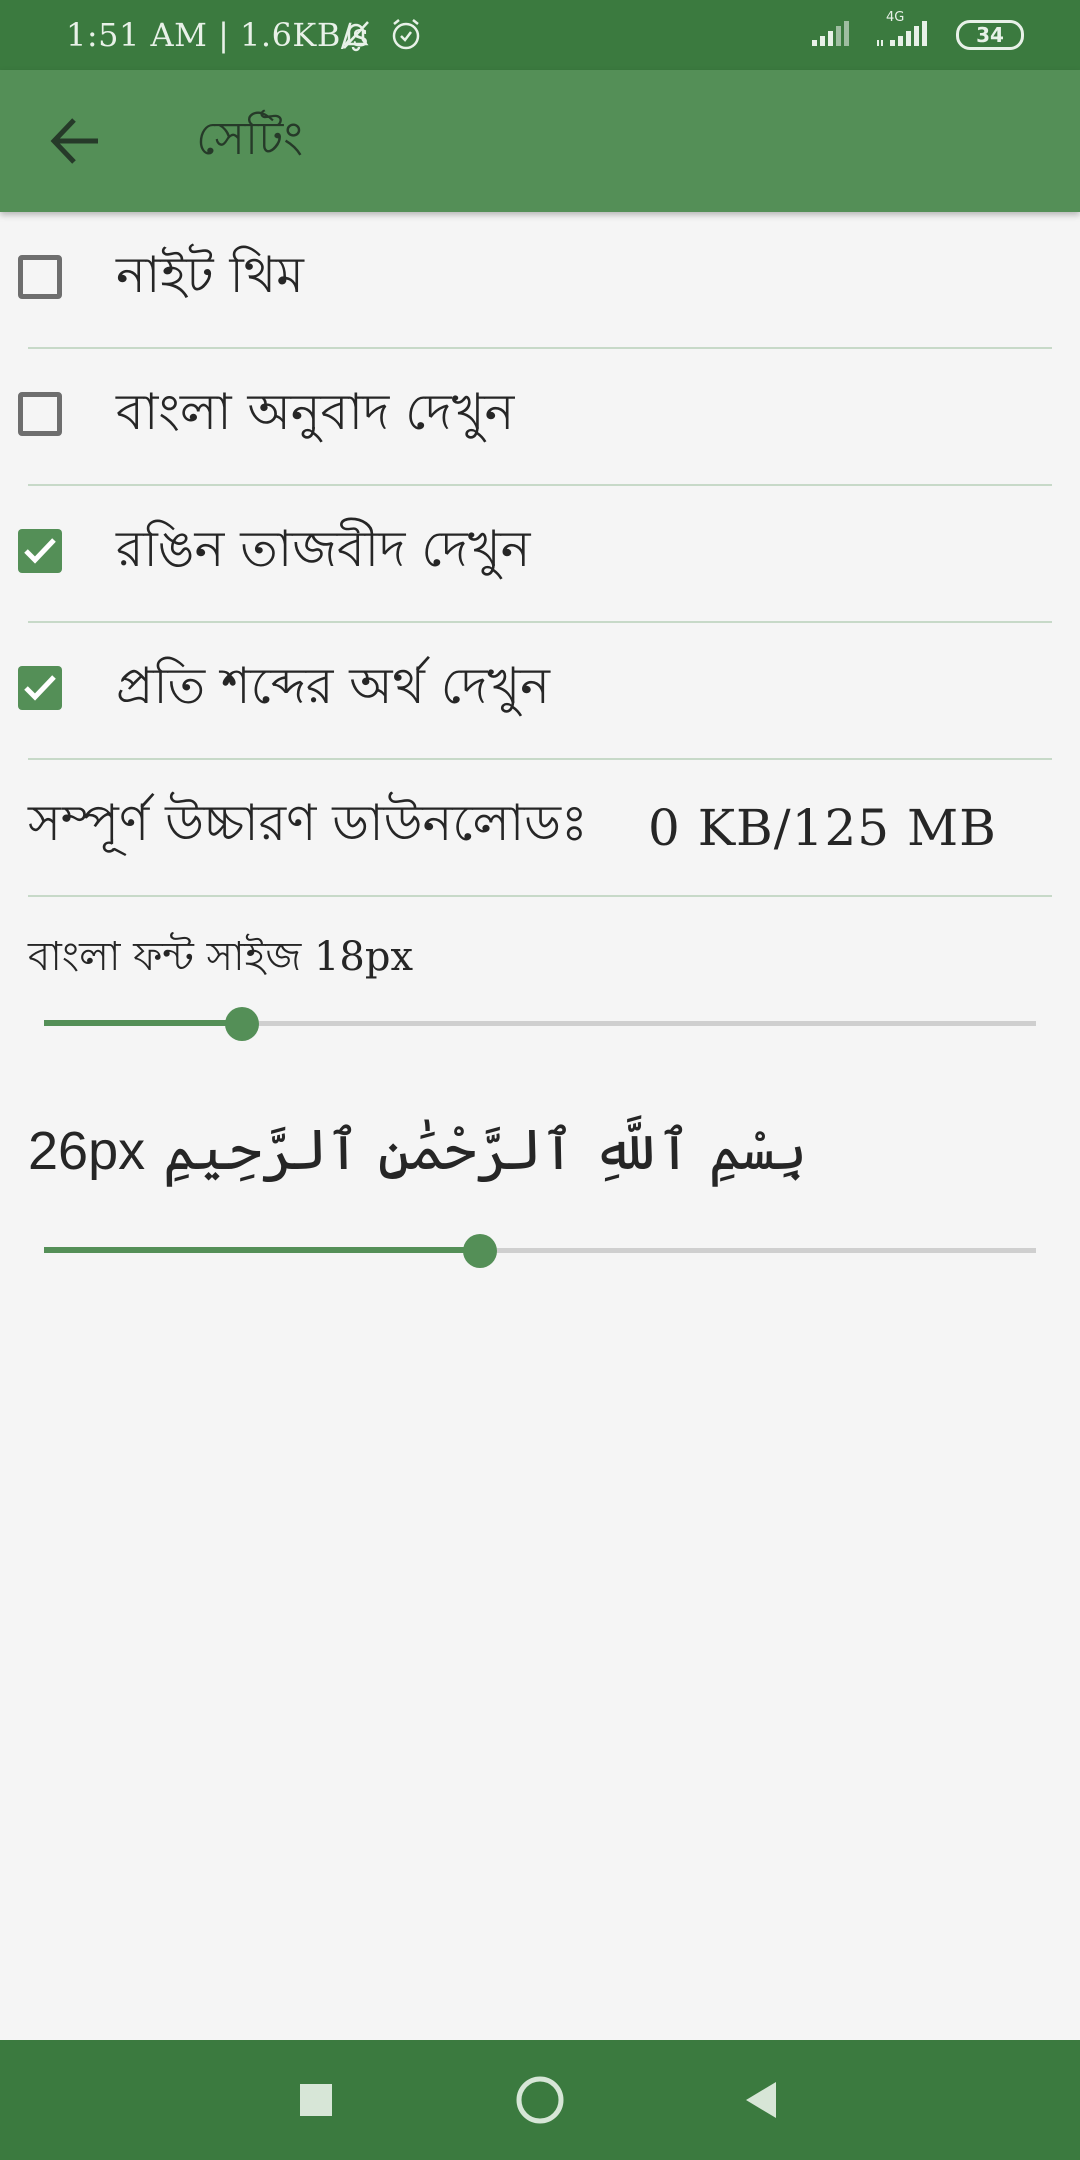 Image resolution: width=1080 pixels, height=2160 pixels. What do you see at coordinates (356, 37) in the screenshot?
I see `notifications-off-icon` at bounding box center [356, 37].